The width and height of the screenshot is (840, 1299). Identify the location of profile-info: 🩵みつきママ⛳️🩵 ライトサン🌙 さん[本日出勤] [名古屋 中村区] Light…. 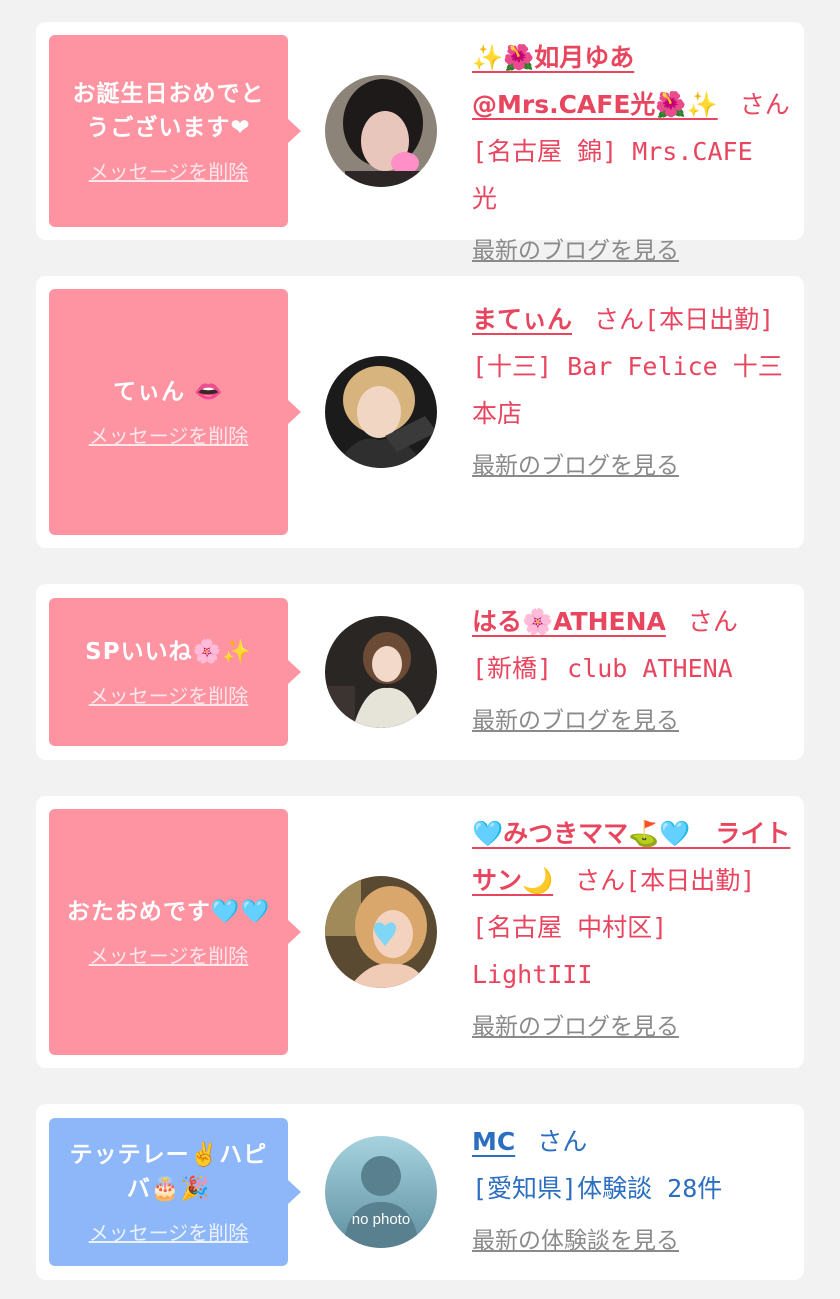
(632, 926).